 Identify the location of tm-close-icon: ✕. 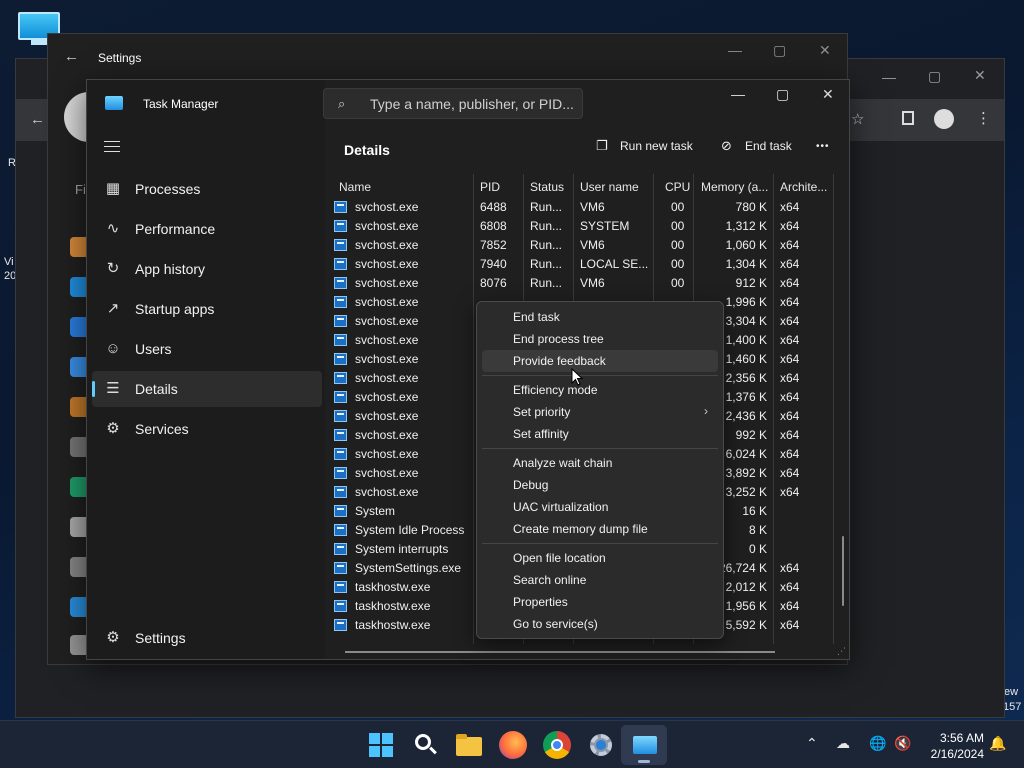
(828, 94).